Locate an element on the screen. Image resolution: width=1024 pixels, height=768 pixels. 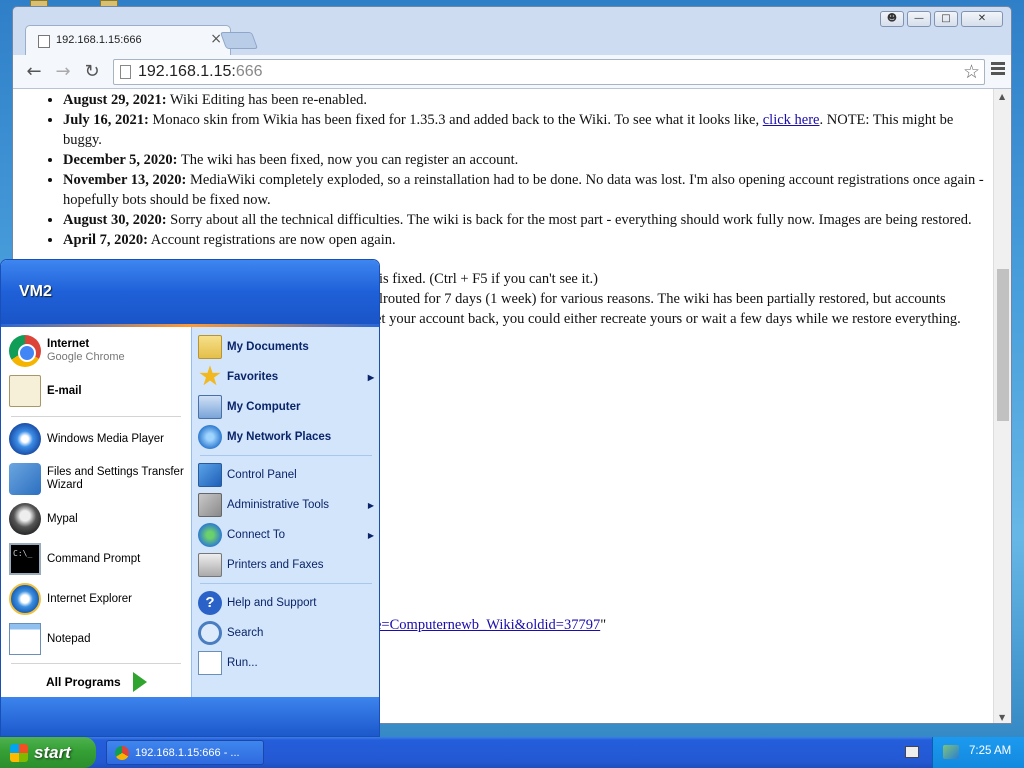
item-sublabel: Google Chrome is located at coordinates (86, 357).